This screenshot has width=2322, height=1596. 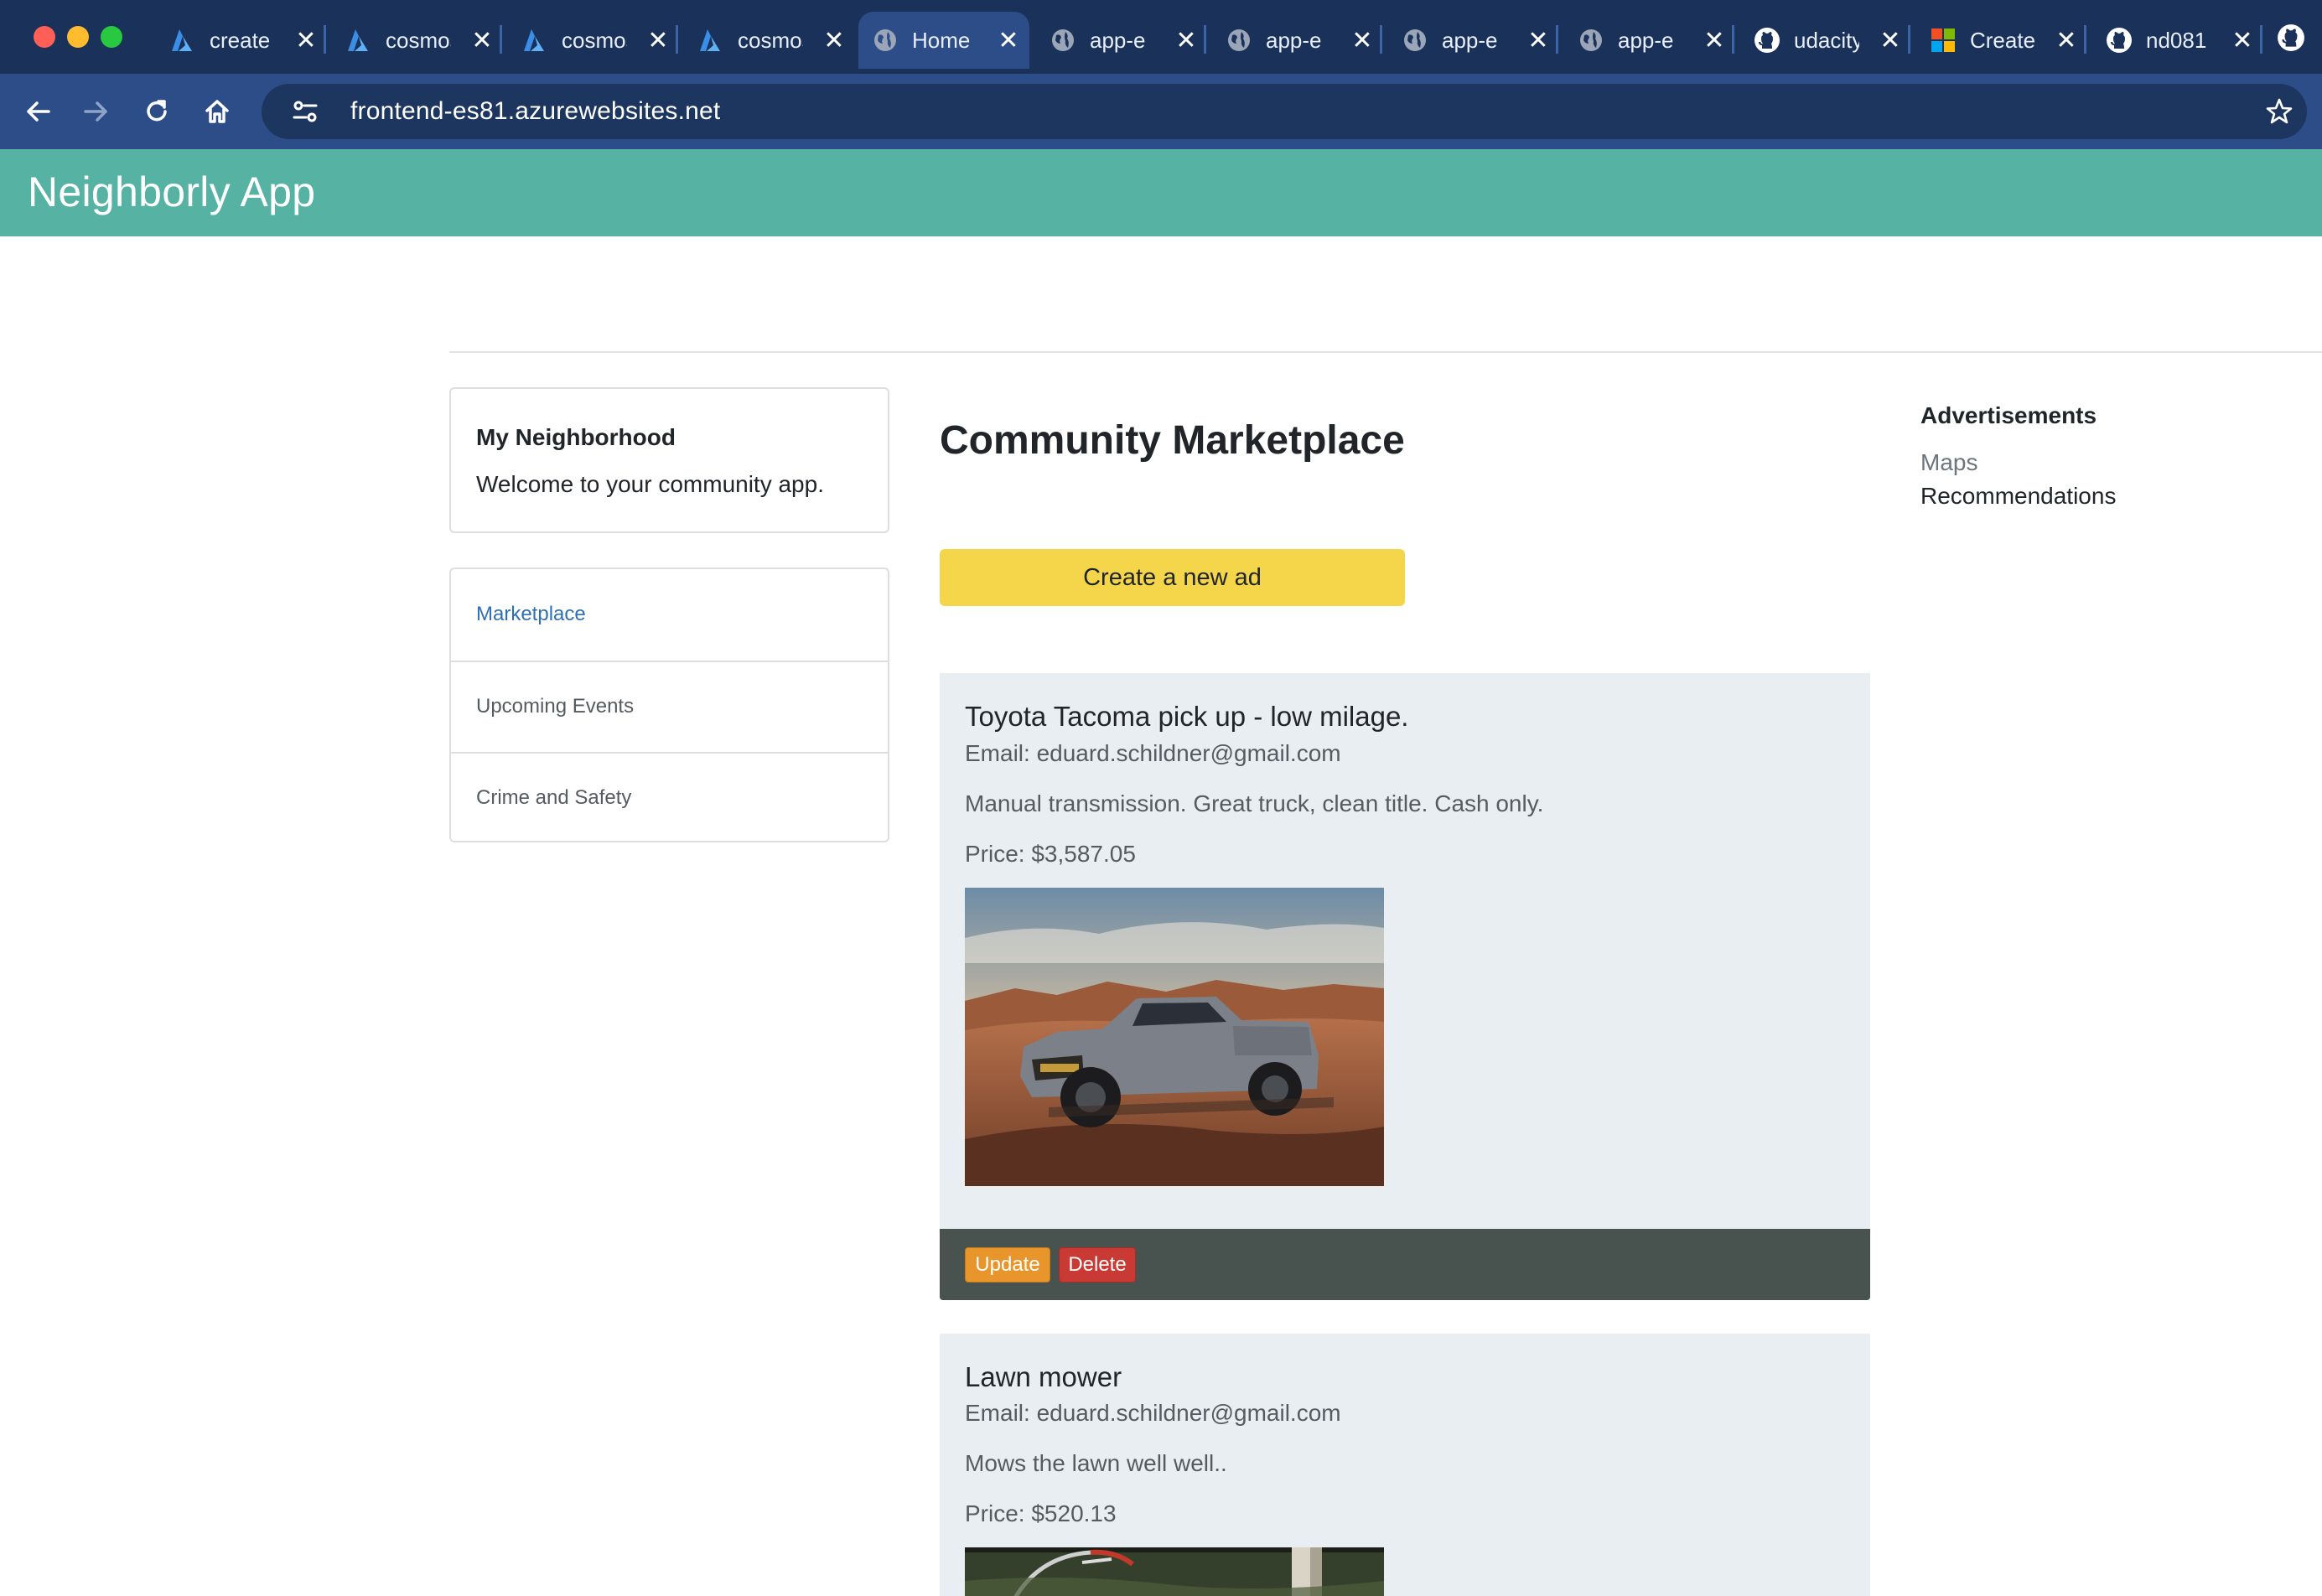 I want to click on lawn-mower-photo, so click(x=1174, y=1571).